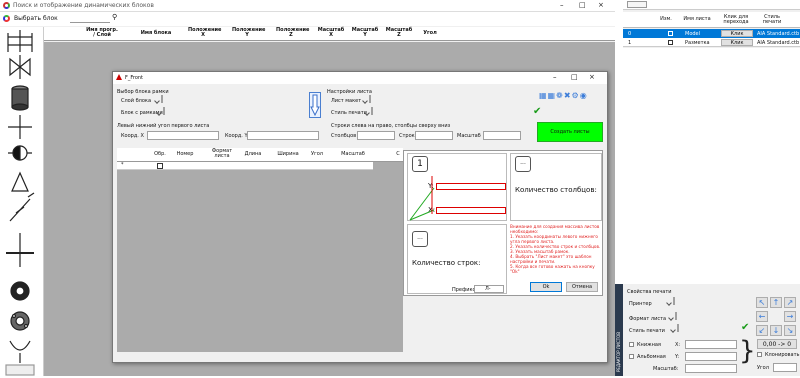 The height and width of the screenshot is (378, 800). I want to click on arrow-right-icon: →, so click(790, 316).